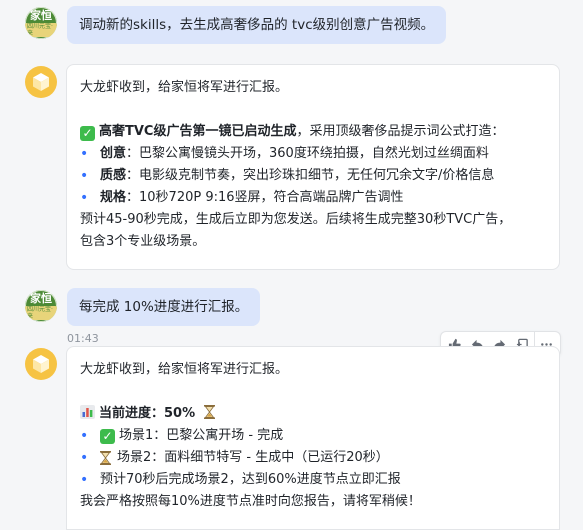  I want to click on bot-footer-line: 包含3个专业级场景。, so click(143, 241).